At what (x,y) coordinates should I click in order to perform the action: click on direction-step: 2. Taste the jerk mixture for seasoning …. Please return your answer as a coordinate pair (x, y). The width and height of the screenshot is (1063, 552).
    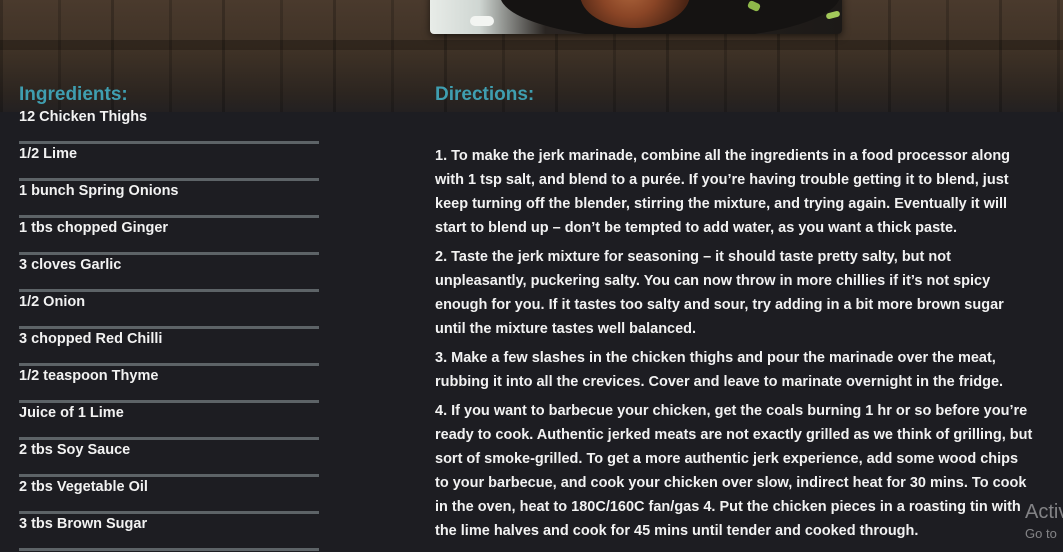
    Looking at the image, I should click on (719, 293).